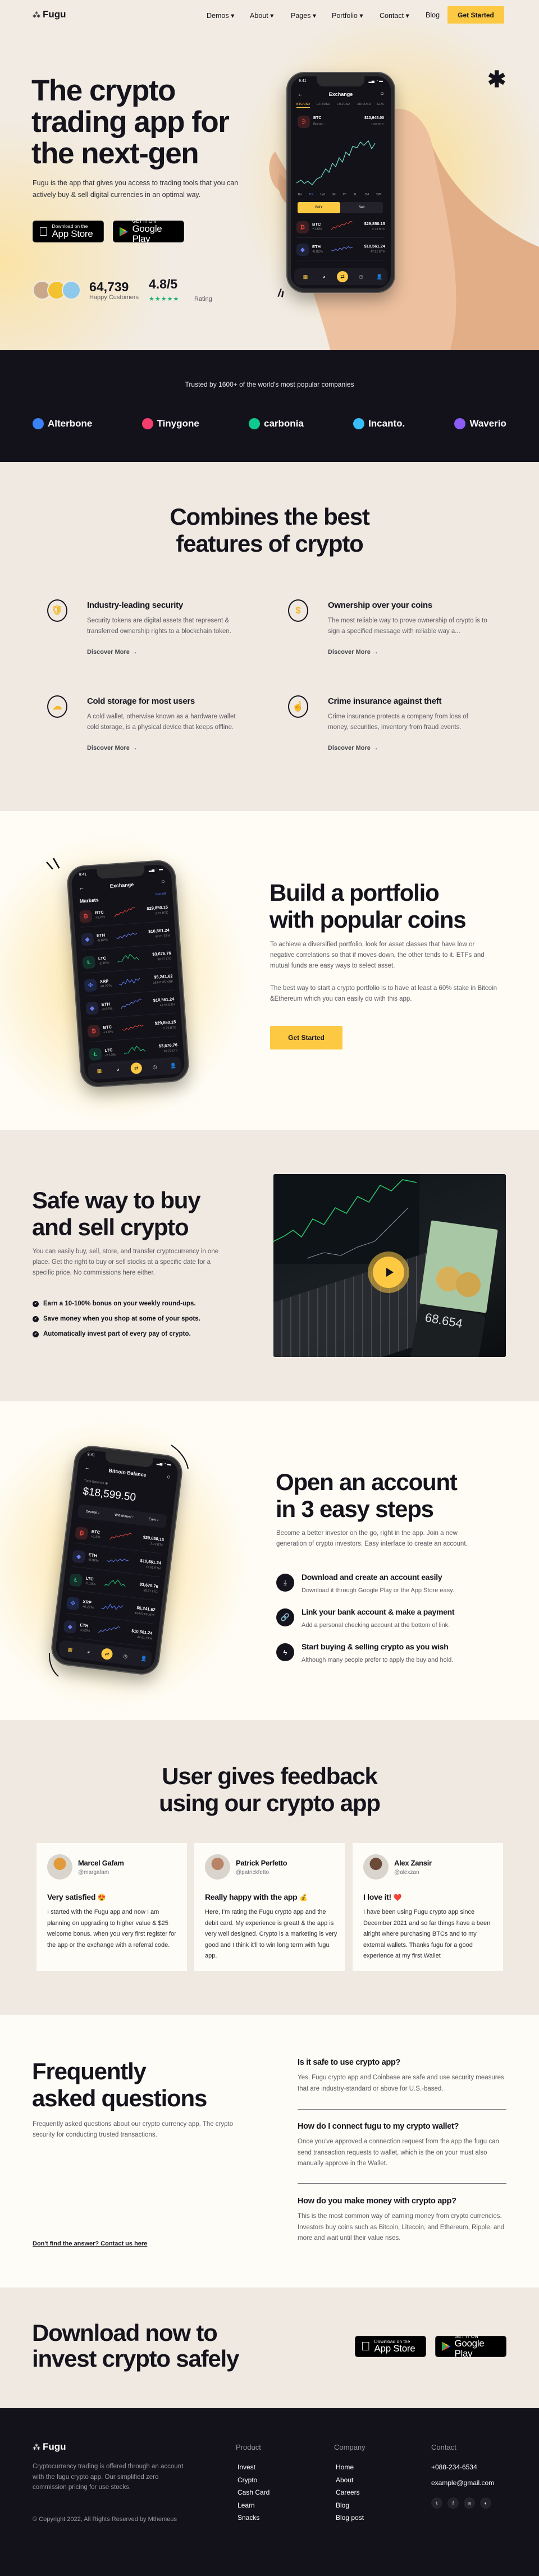 Image resolution: width=539 pixels, height=2576 pixels. I want to click on footer-link-snacks: Snacks, so click(248, 2518).